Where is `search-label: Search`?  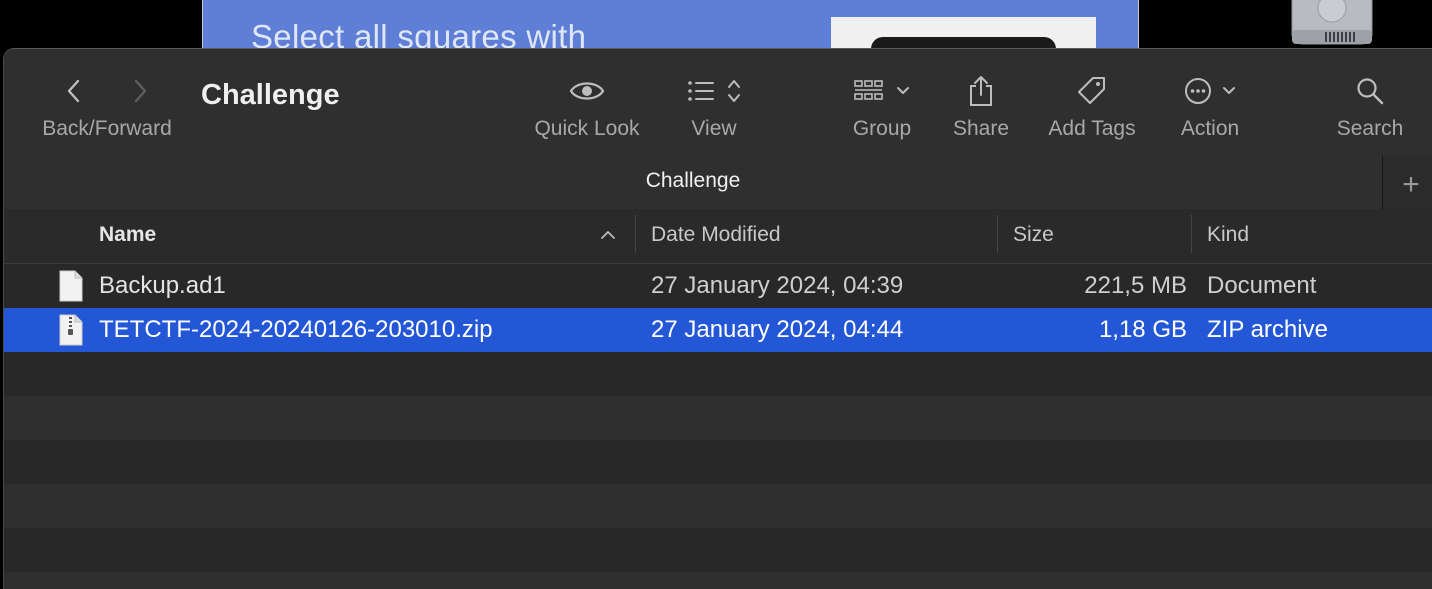
search-label: Search is located at coordinates (1370, 128).